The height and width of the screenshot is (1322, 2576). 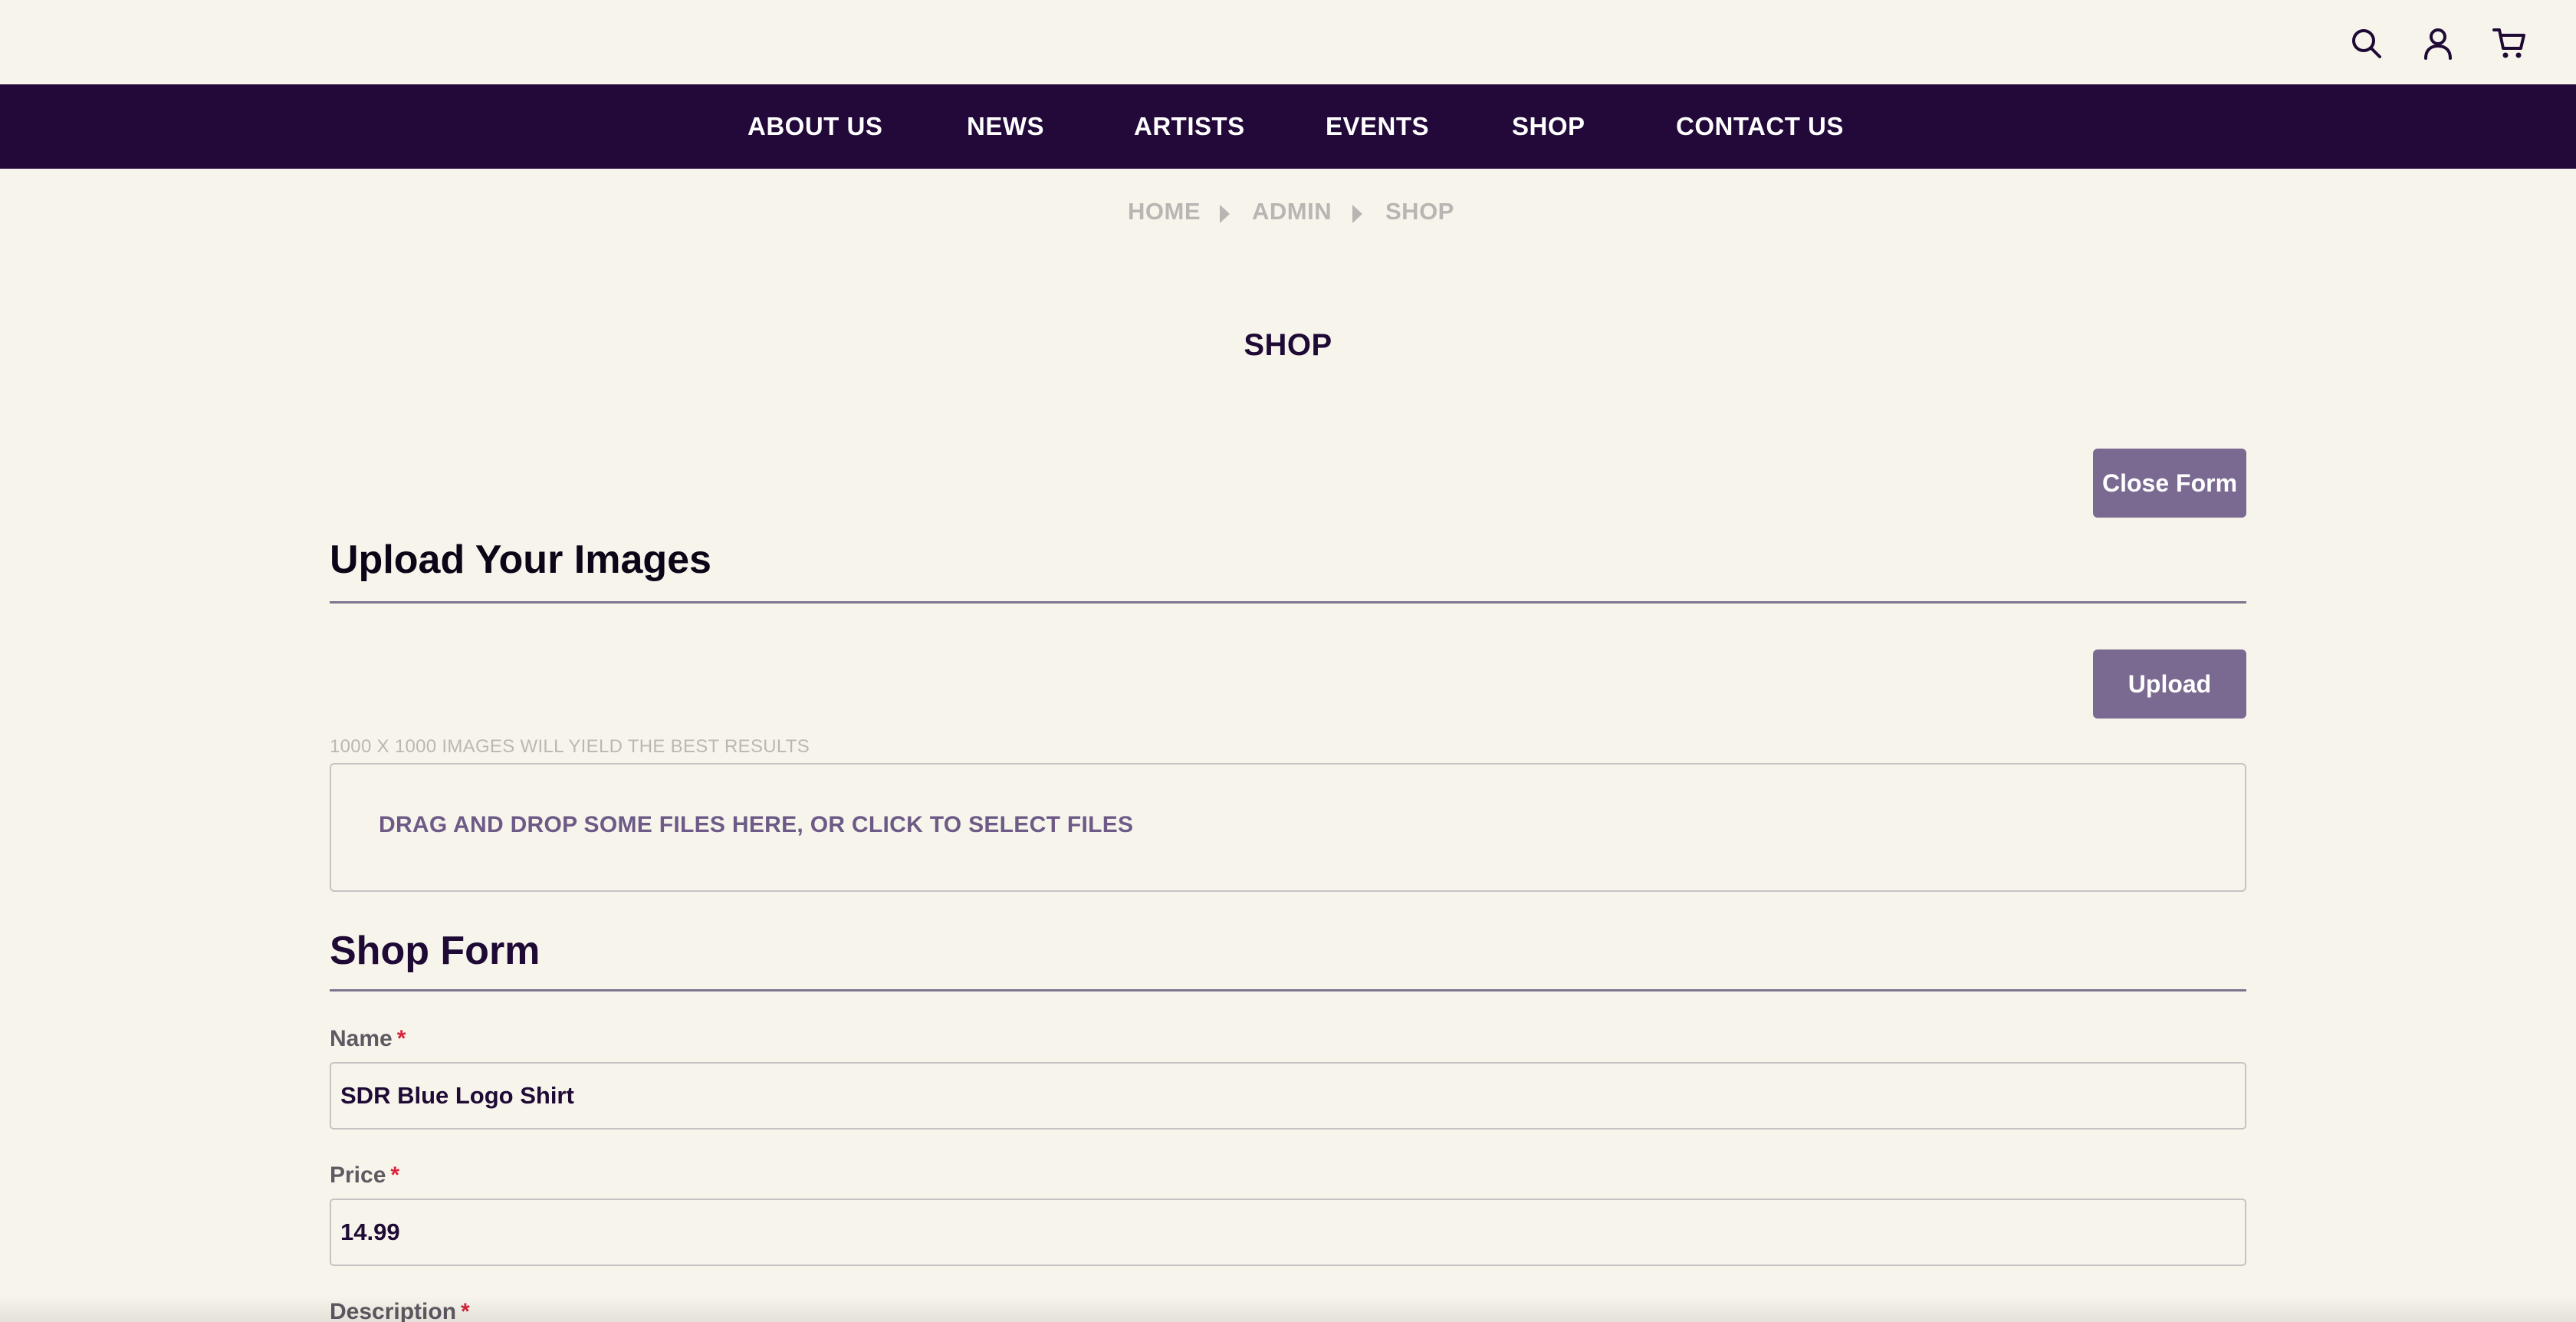 I want to click on price-label-text: Price, so click(x=358, y=1176).